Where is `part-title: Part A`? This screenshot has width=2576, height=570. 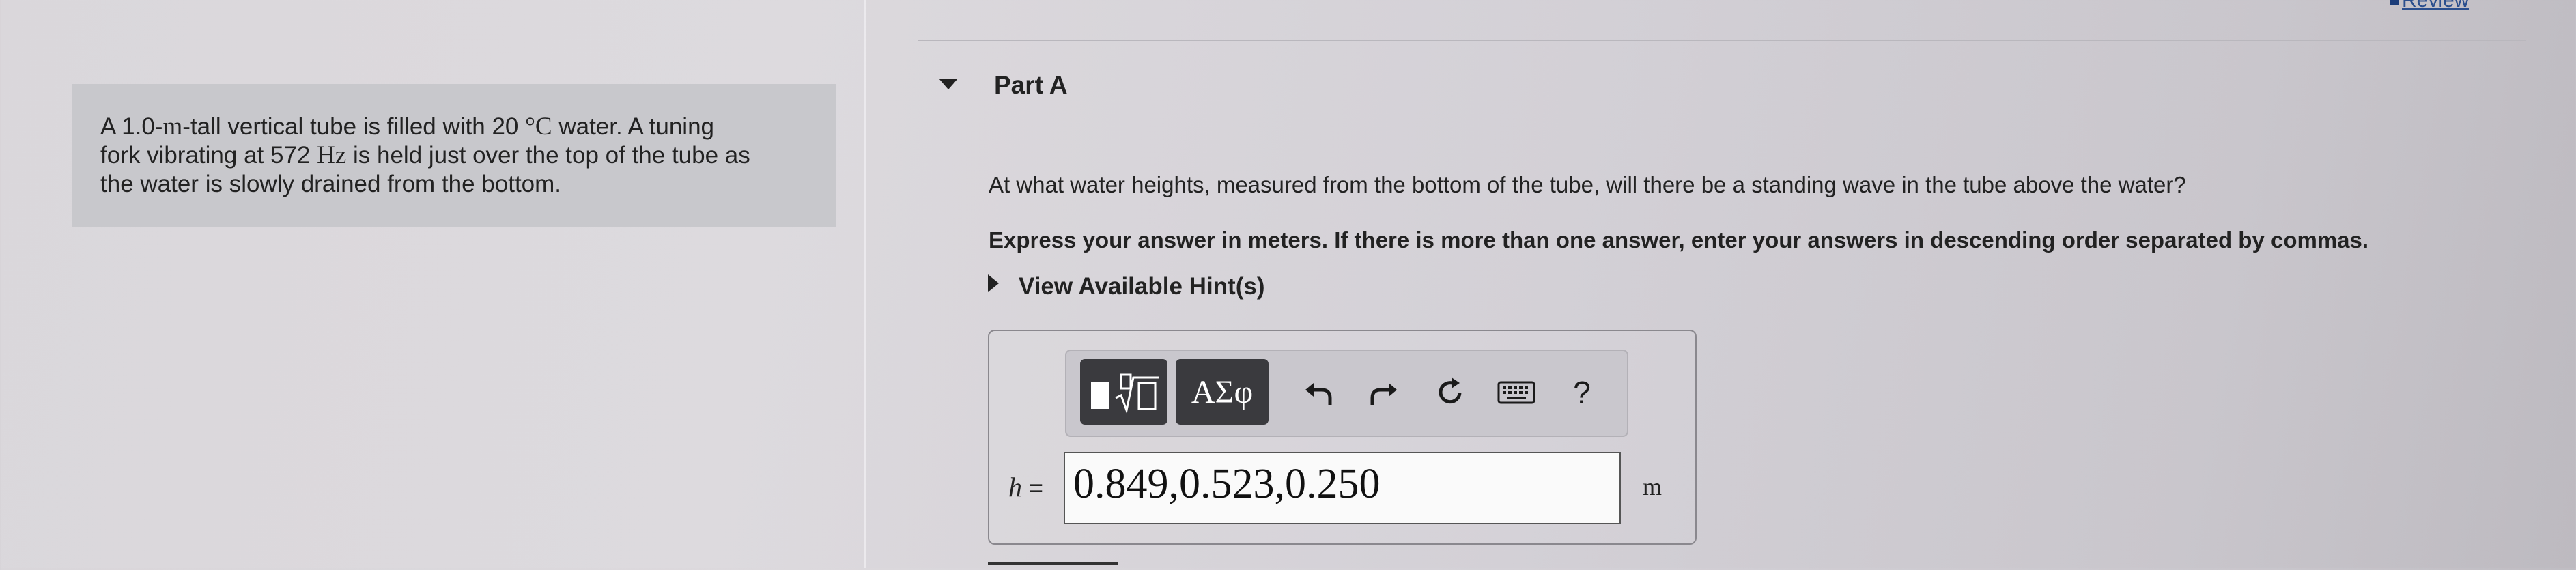 part-title: Part A is located at coordinates (1031, 85).